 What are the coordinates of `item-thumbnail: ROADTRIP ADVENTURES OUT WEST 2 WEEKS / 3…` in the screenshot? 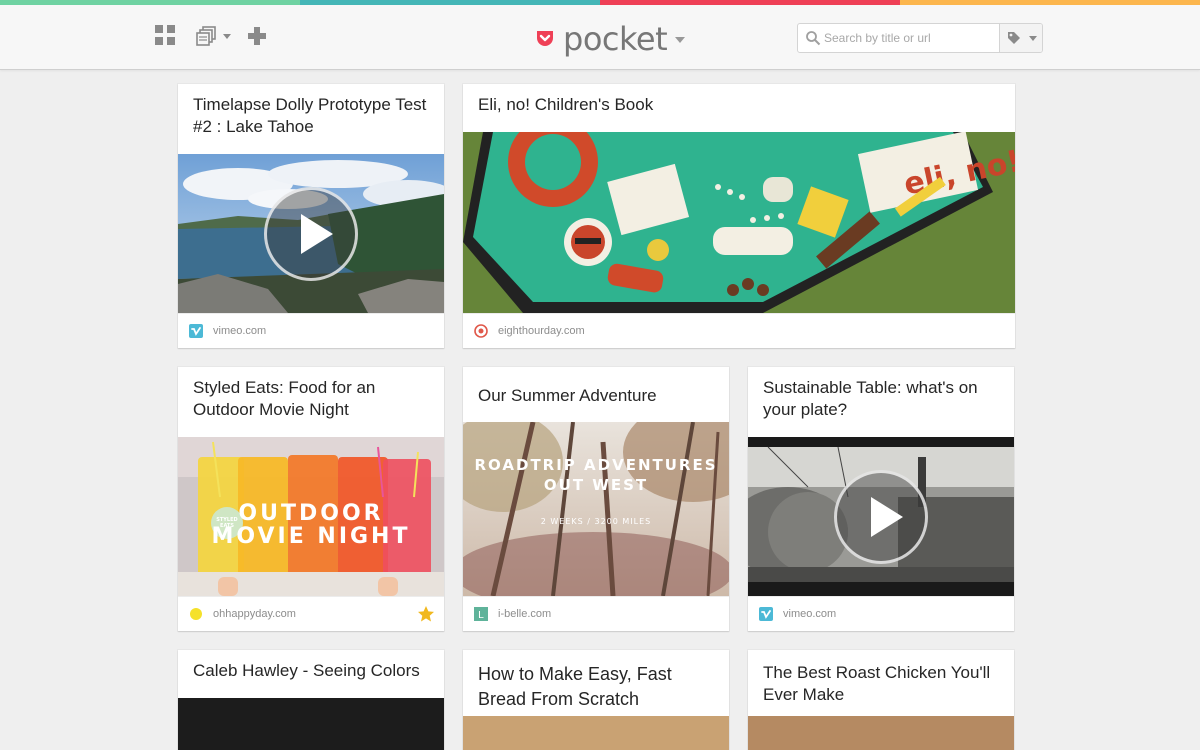 It's located at (596, 509).